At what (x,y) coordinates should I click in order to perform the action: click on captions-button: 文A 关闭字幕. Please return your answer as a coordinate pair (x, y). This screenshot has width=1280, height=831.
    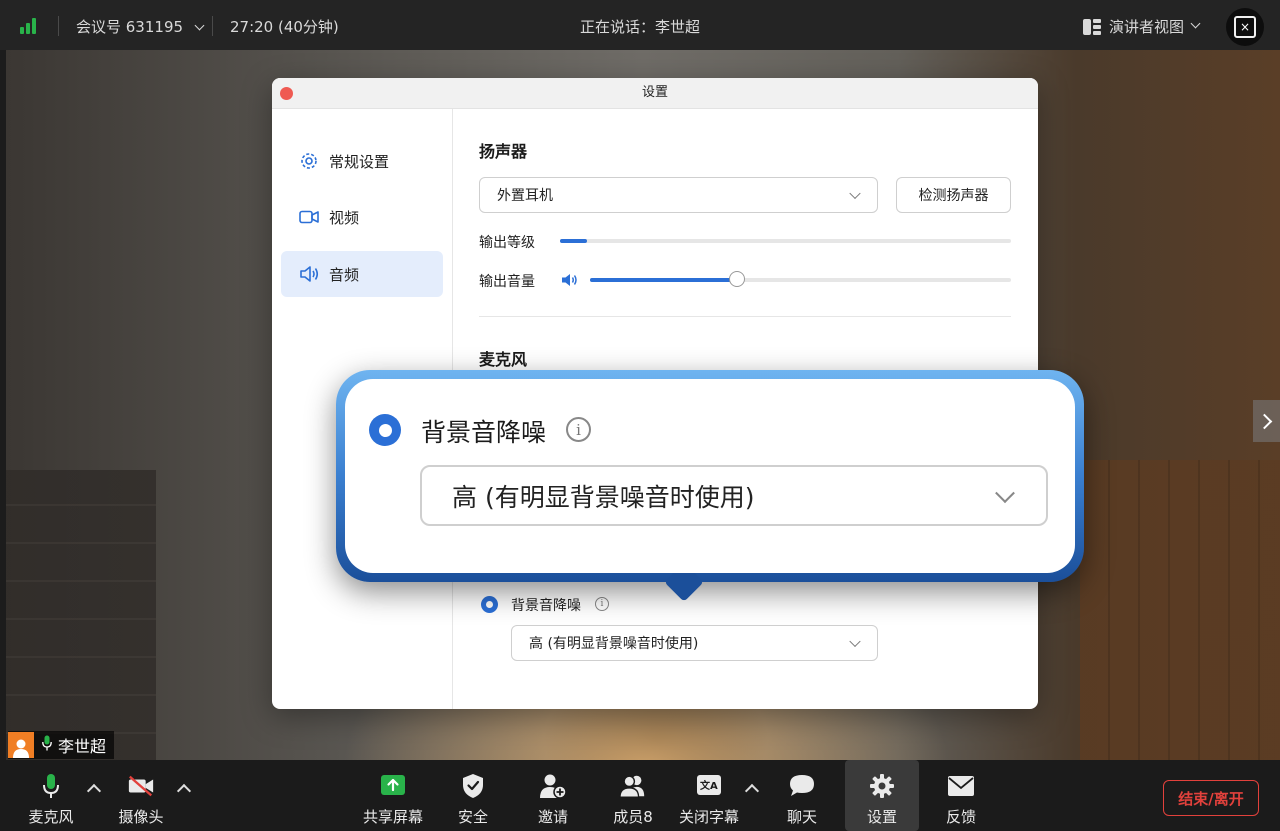
    Looking at the image, I should click on (709, 795).